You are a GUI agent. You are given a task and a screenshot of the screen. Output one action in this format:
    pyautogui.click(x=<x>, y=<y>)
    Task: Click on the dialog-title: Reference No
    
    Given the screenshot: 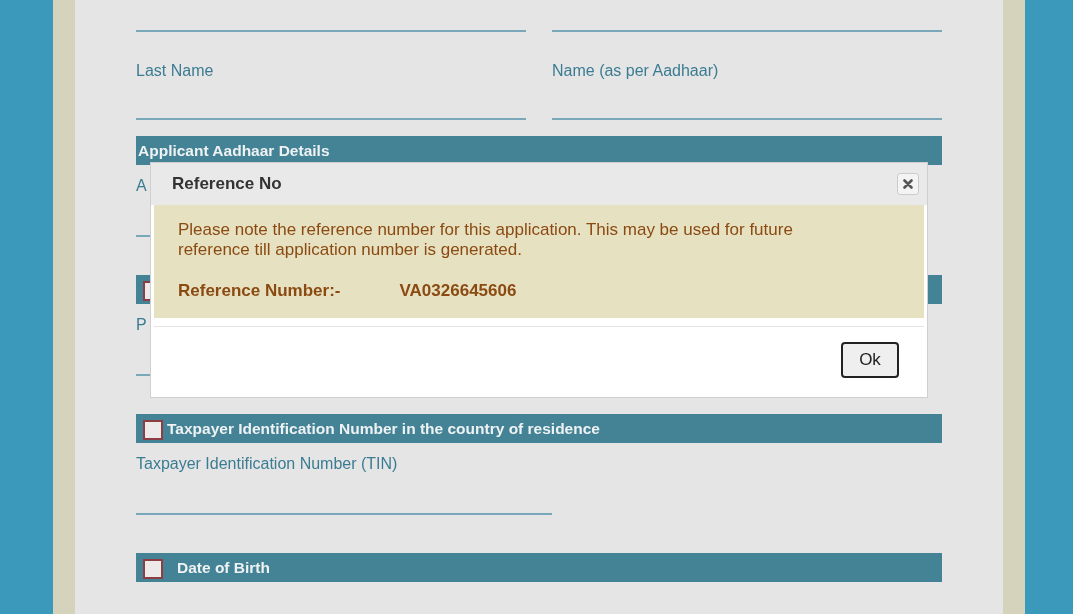 What is the action you would take?
    pyautogui.click(x=227, y=184)
    